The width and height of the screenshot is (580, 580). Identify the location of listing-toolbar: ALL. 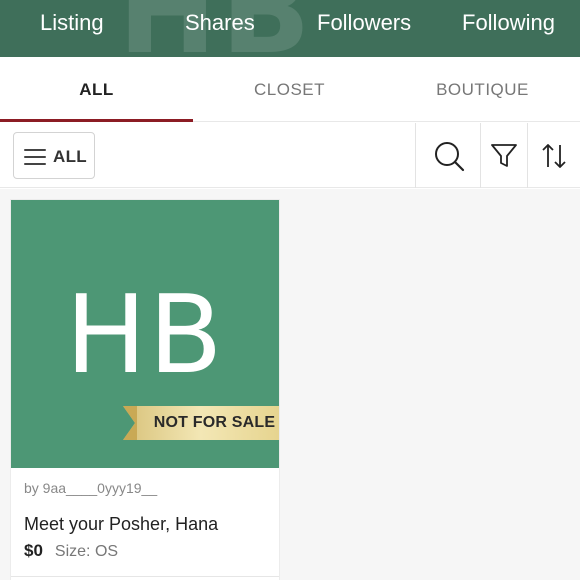
(290, 155).